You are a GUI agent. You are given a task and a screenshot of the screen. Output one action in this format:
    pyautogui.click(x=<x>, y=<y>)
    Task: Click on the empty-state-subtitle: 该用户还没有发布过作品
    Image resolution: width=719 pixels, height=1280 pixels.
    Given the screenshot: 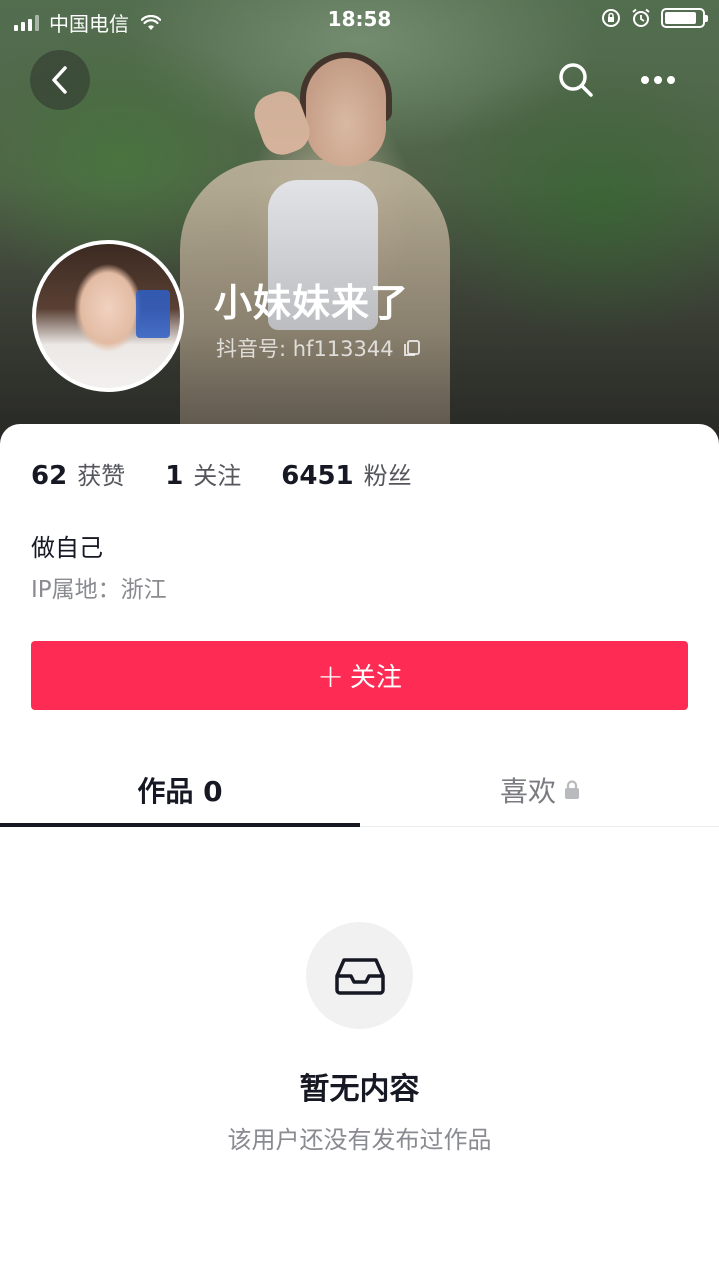 What is the action you would take?
    pyautogui.click(x=359, y=1140)
    